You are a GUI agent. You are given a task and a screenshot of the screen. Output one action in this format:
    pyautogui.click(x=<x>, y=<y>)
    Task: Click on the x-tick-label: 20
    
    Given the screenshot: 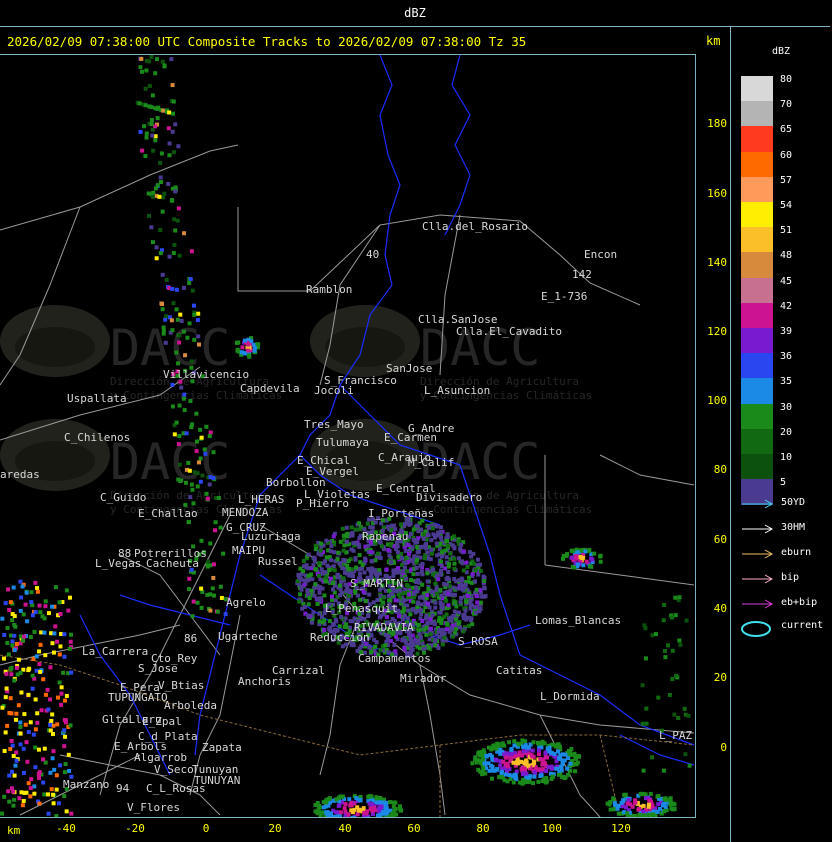 What is the action you would take?
    pyautogui.click(x=275, y=828)
    